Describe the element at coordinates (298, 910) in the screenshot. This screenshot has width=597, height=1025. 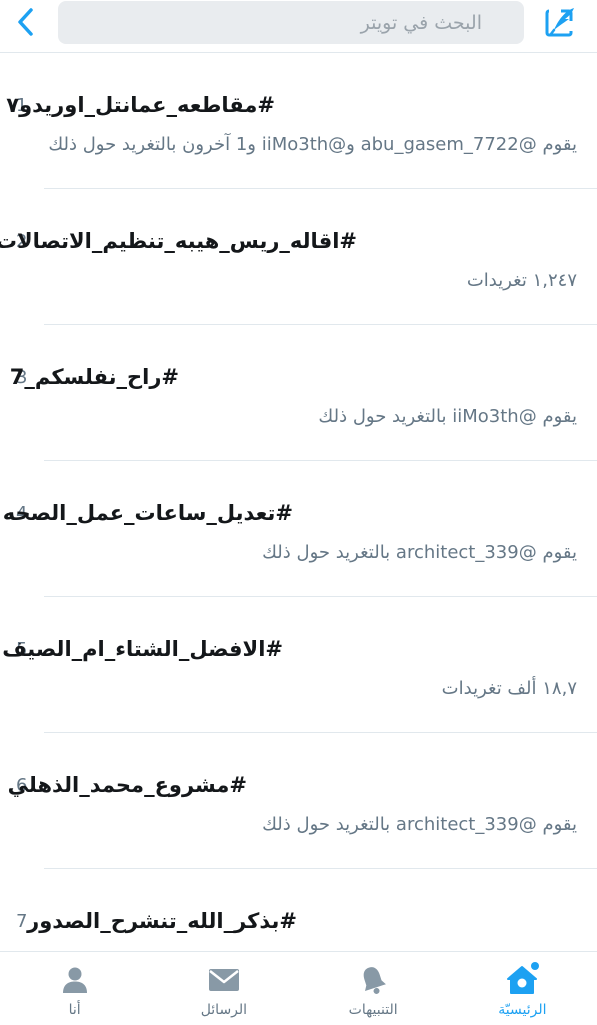
I see `trend-item: 7 #بذكر_الله_تنشرح_الصدور` at that location.